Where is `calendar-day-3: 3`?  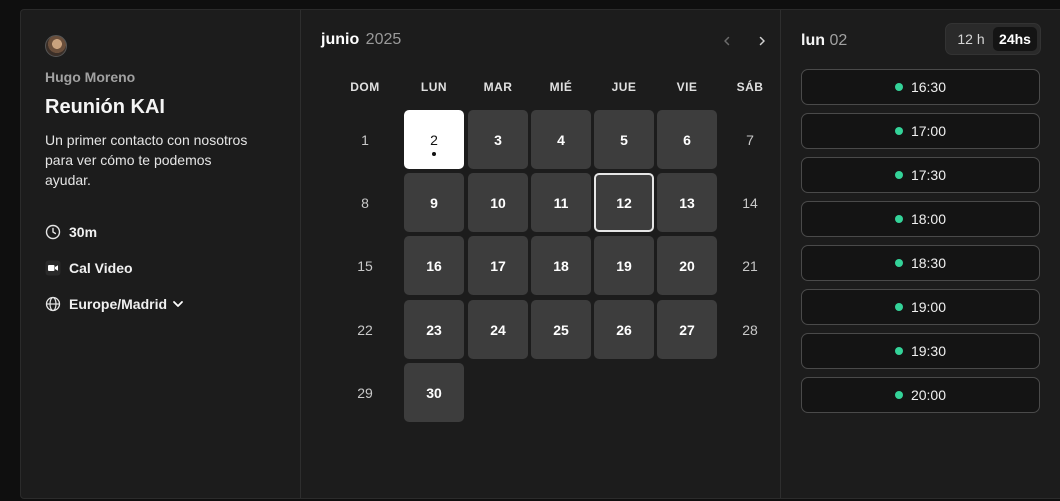 calendar-day-3: 3 is located at coordinates (498, 139).